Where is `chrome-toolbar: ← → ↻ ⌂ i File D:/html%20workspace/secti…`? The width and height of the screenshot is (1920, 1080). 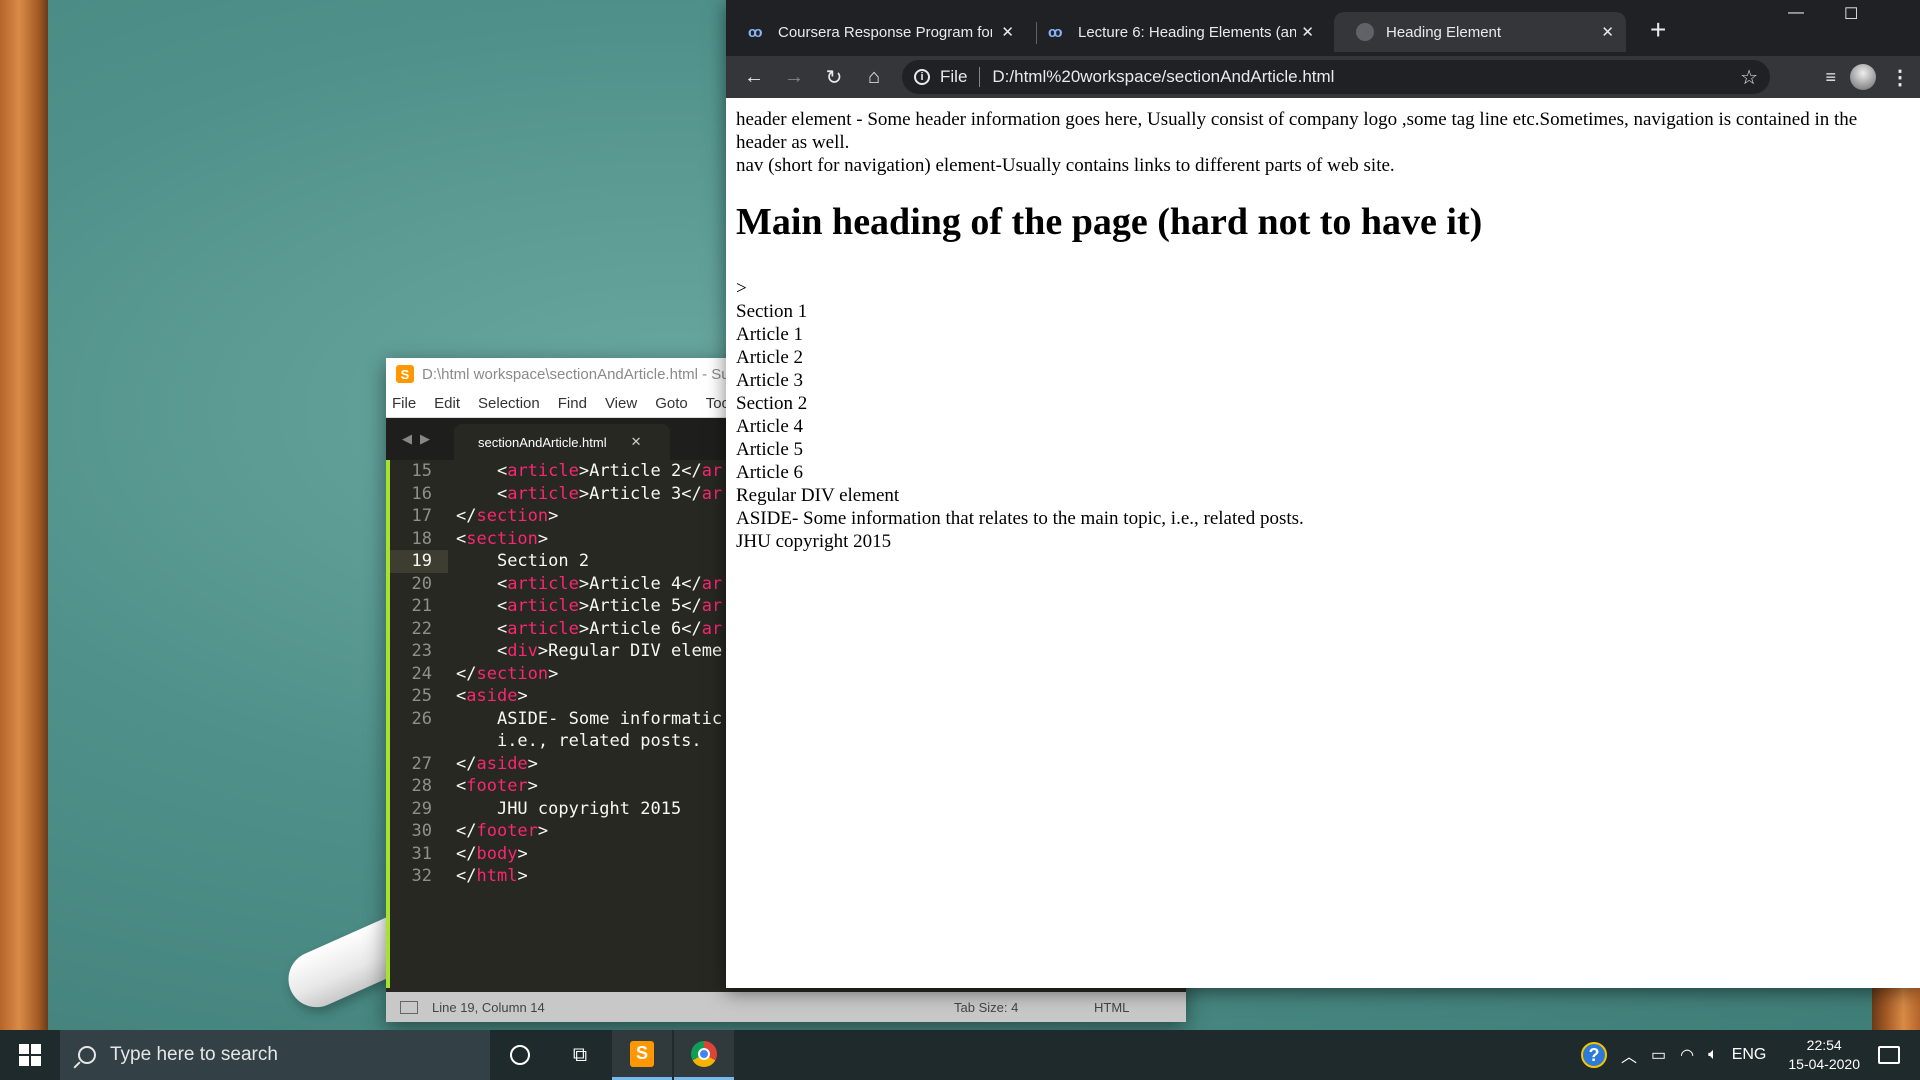
chrome-toolbar: ← → ↻ ⌂ i File D:/html%20workspace/secti… is located at coordinates (1323, 77).